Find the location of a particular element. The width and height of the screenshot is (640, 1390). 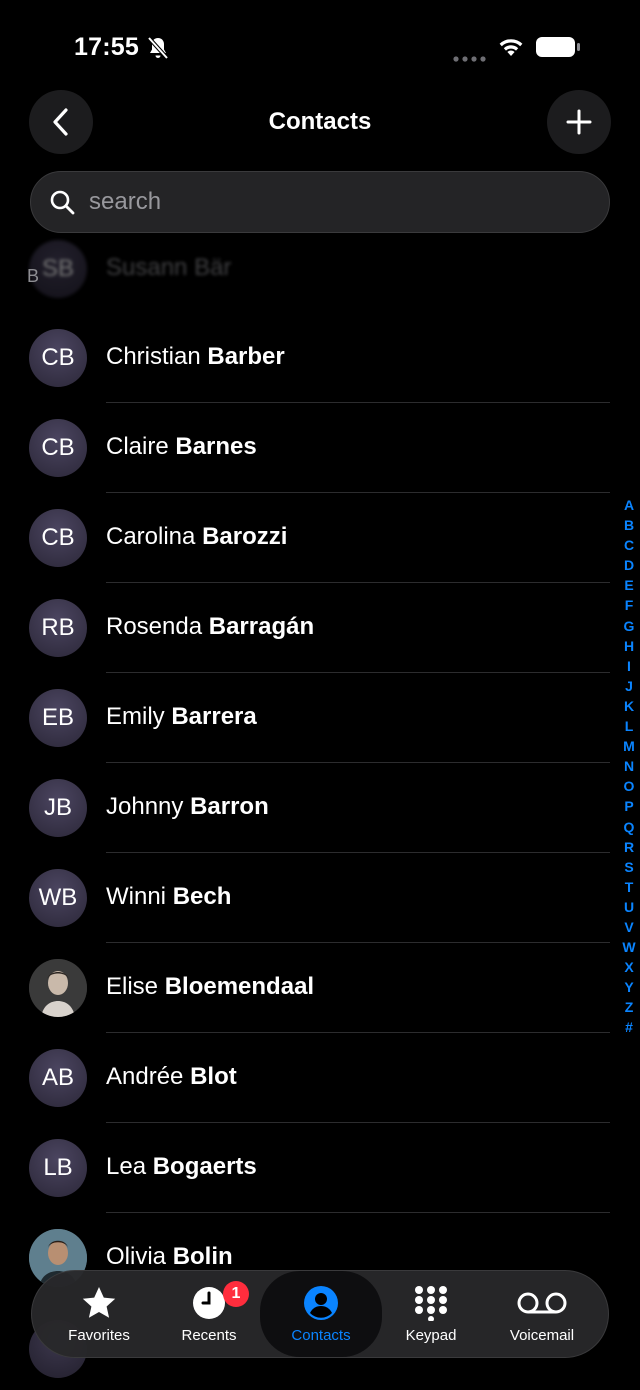

index-letter: V is located at coordinates (629, 927).